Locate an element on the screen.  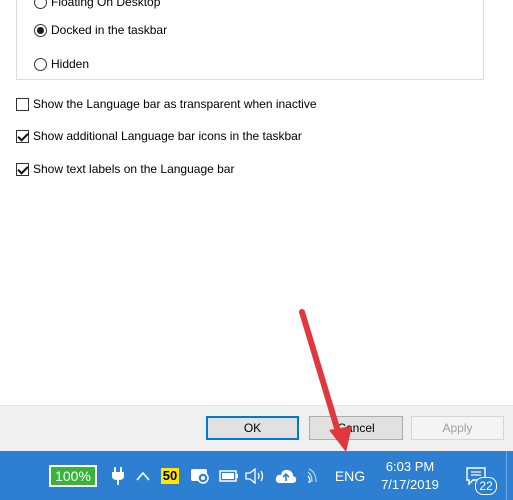
tray-app-badge: 50 is located at coordinates (170, 475).